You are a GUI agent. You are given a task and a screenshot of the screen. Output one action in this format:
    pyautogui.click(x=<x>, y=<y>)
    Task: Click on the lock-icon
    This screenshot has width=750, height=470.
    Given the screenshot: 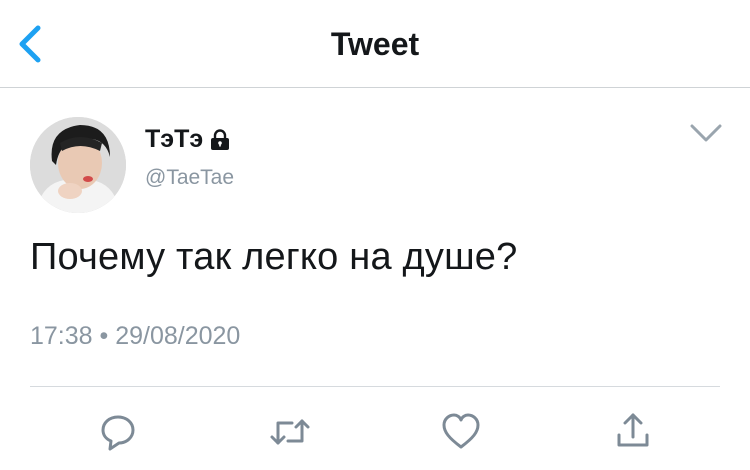 What is the action you would take?
    pyautogui.click(x=220, y=139)
    